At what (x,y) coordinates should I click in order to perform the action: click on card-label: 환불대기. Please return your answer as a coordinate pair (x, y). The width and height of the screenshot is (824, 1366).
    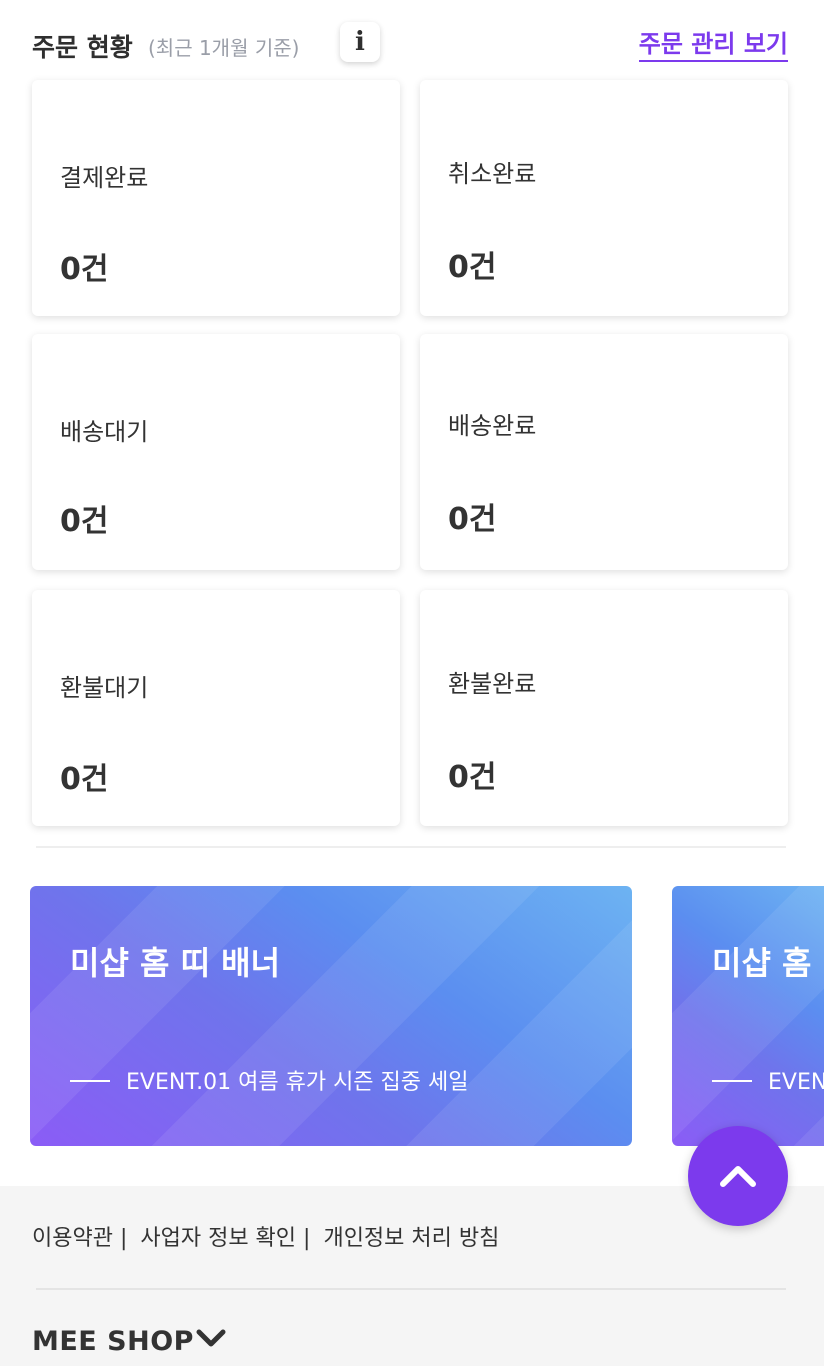
    Looking at the image, I should click on (104, 688).